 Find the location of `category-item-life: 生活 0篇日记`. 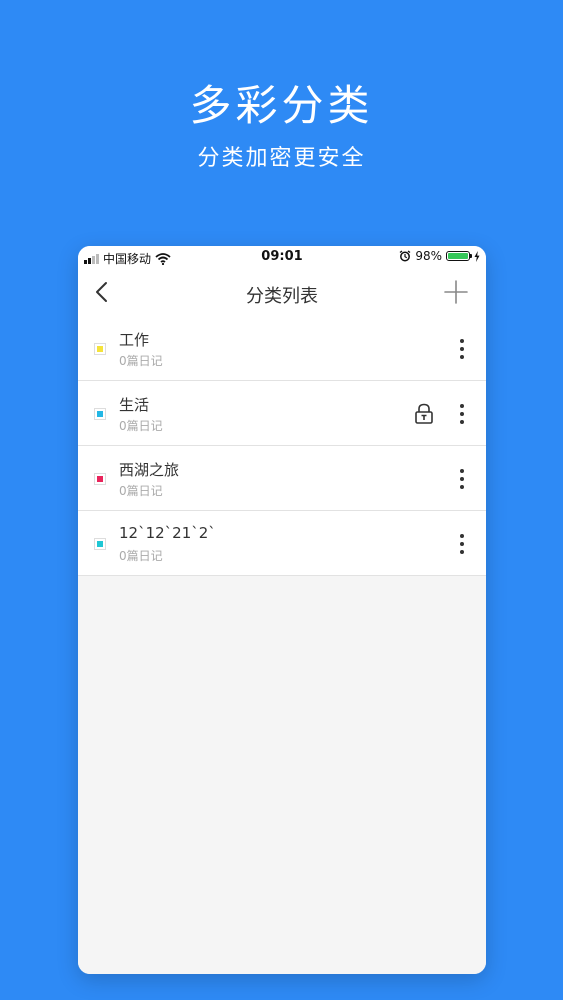

category-item-life: 生活 0篇日记 is located at coordinates (282, 413).